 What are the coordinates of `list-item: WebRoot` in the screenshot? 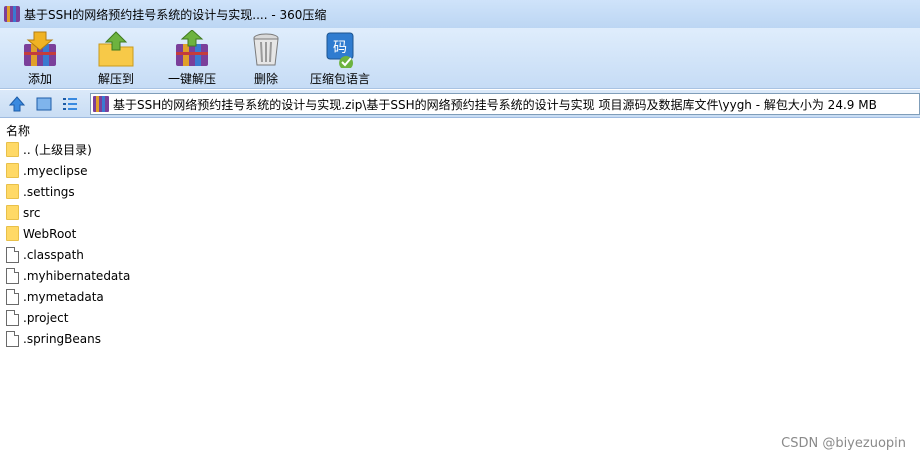 It's located at (41, 233).